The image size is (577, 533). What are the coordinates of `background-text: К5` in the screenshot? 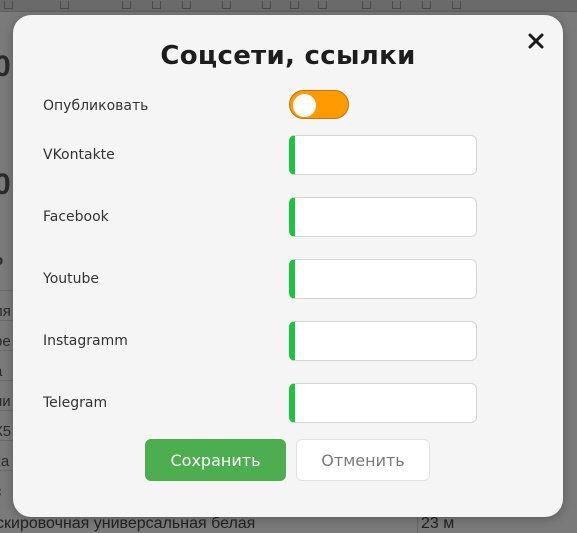 It's located at (6, 431).